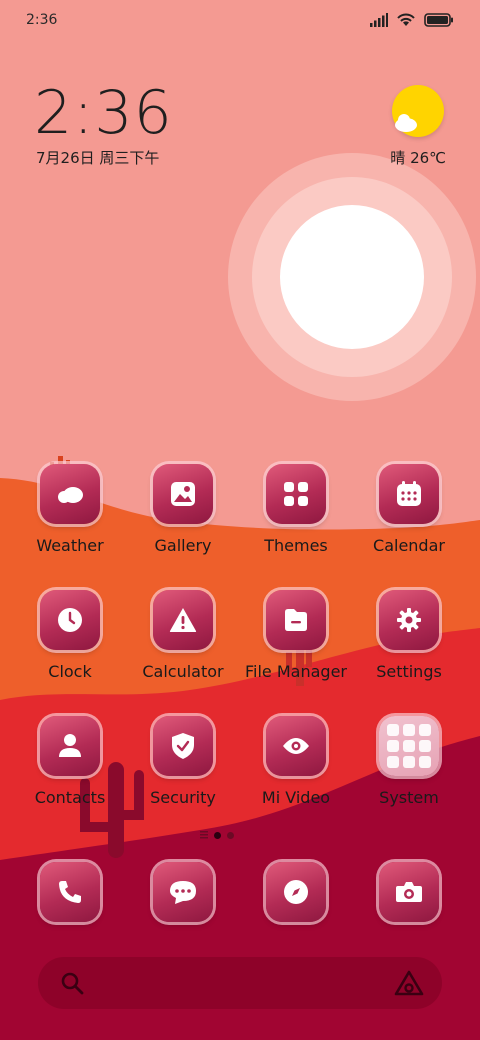  What do you see at coordinates (409, 797) in the screenshot?
I see `app-label: System` at bounding box center [409, 797].